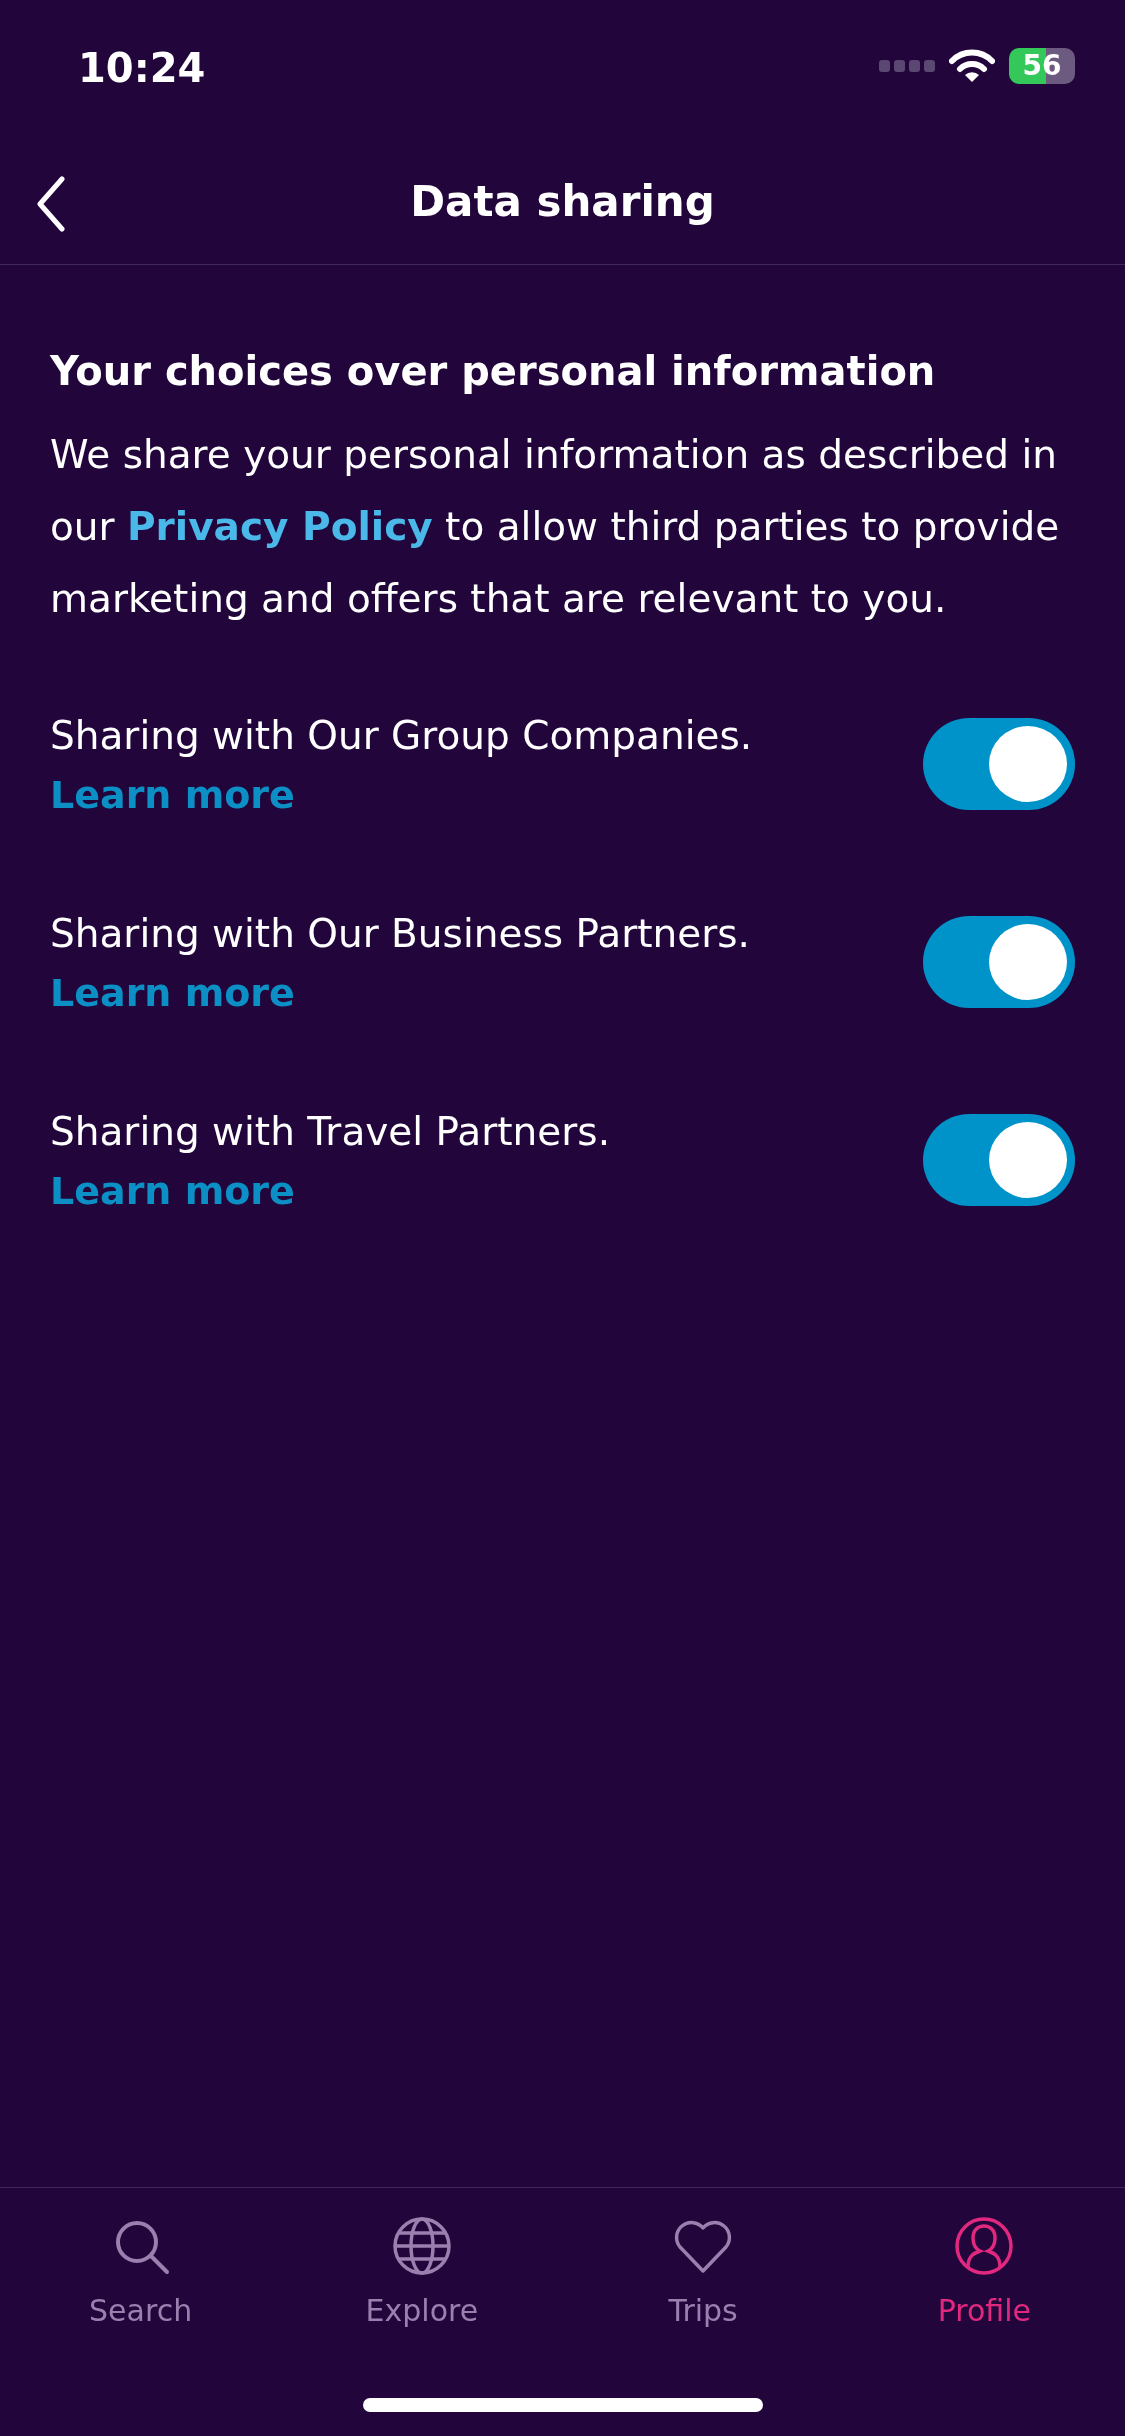 This screenshot has width=1125, height=2436. I want to click on tab-bar-item: Trips, so click(703, 2274).